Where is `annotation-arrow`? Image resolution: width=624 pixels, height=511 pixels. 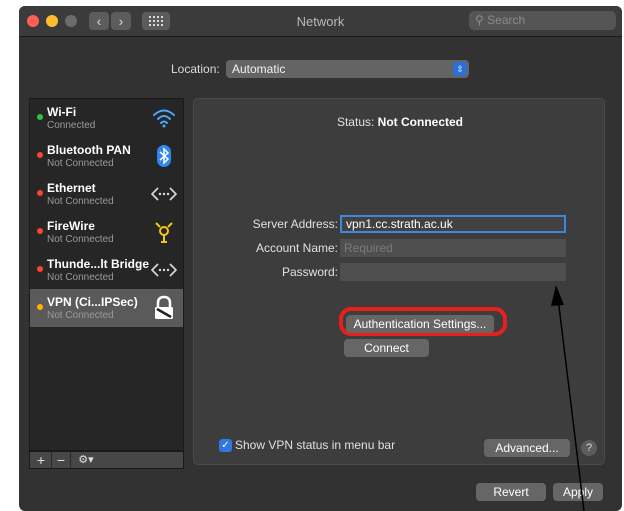 annotation-arrow is located at coordinates (568, 398).